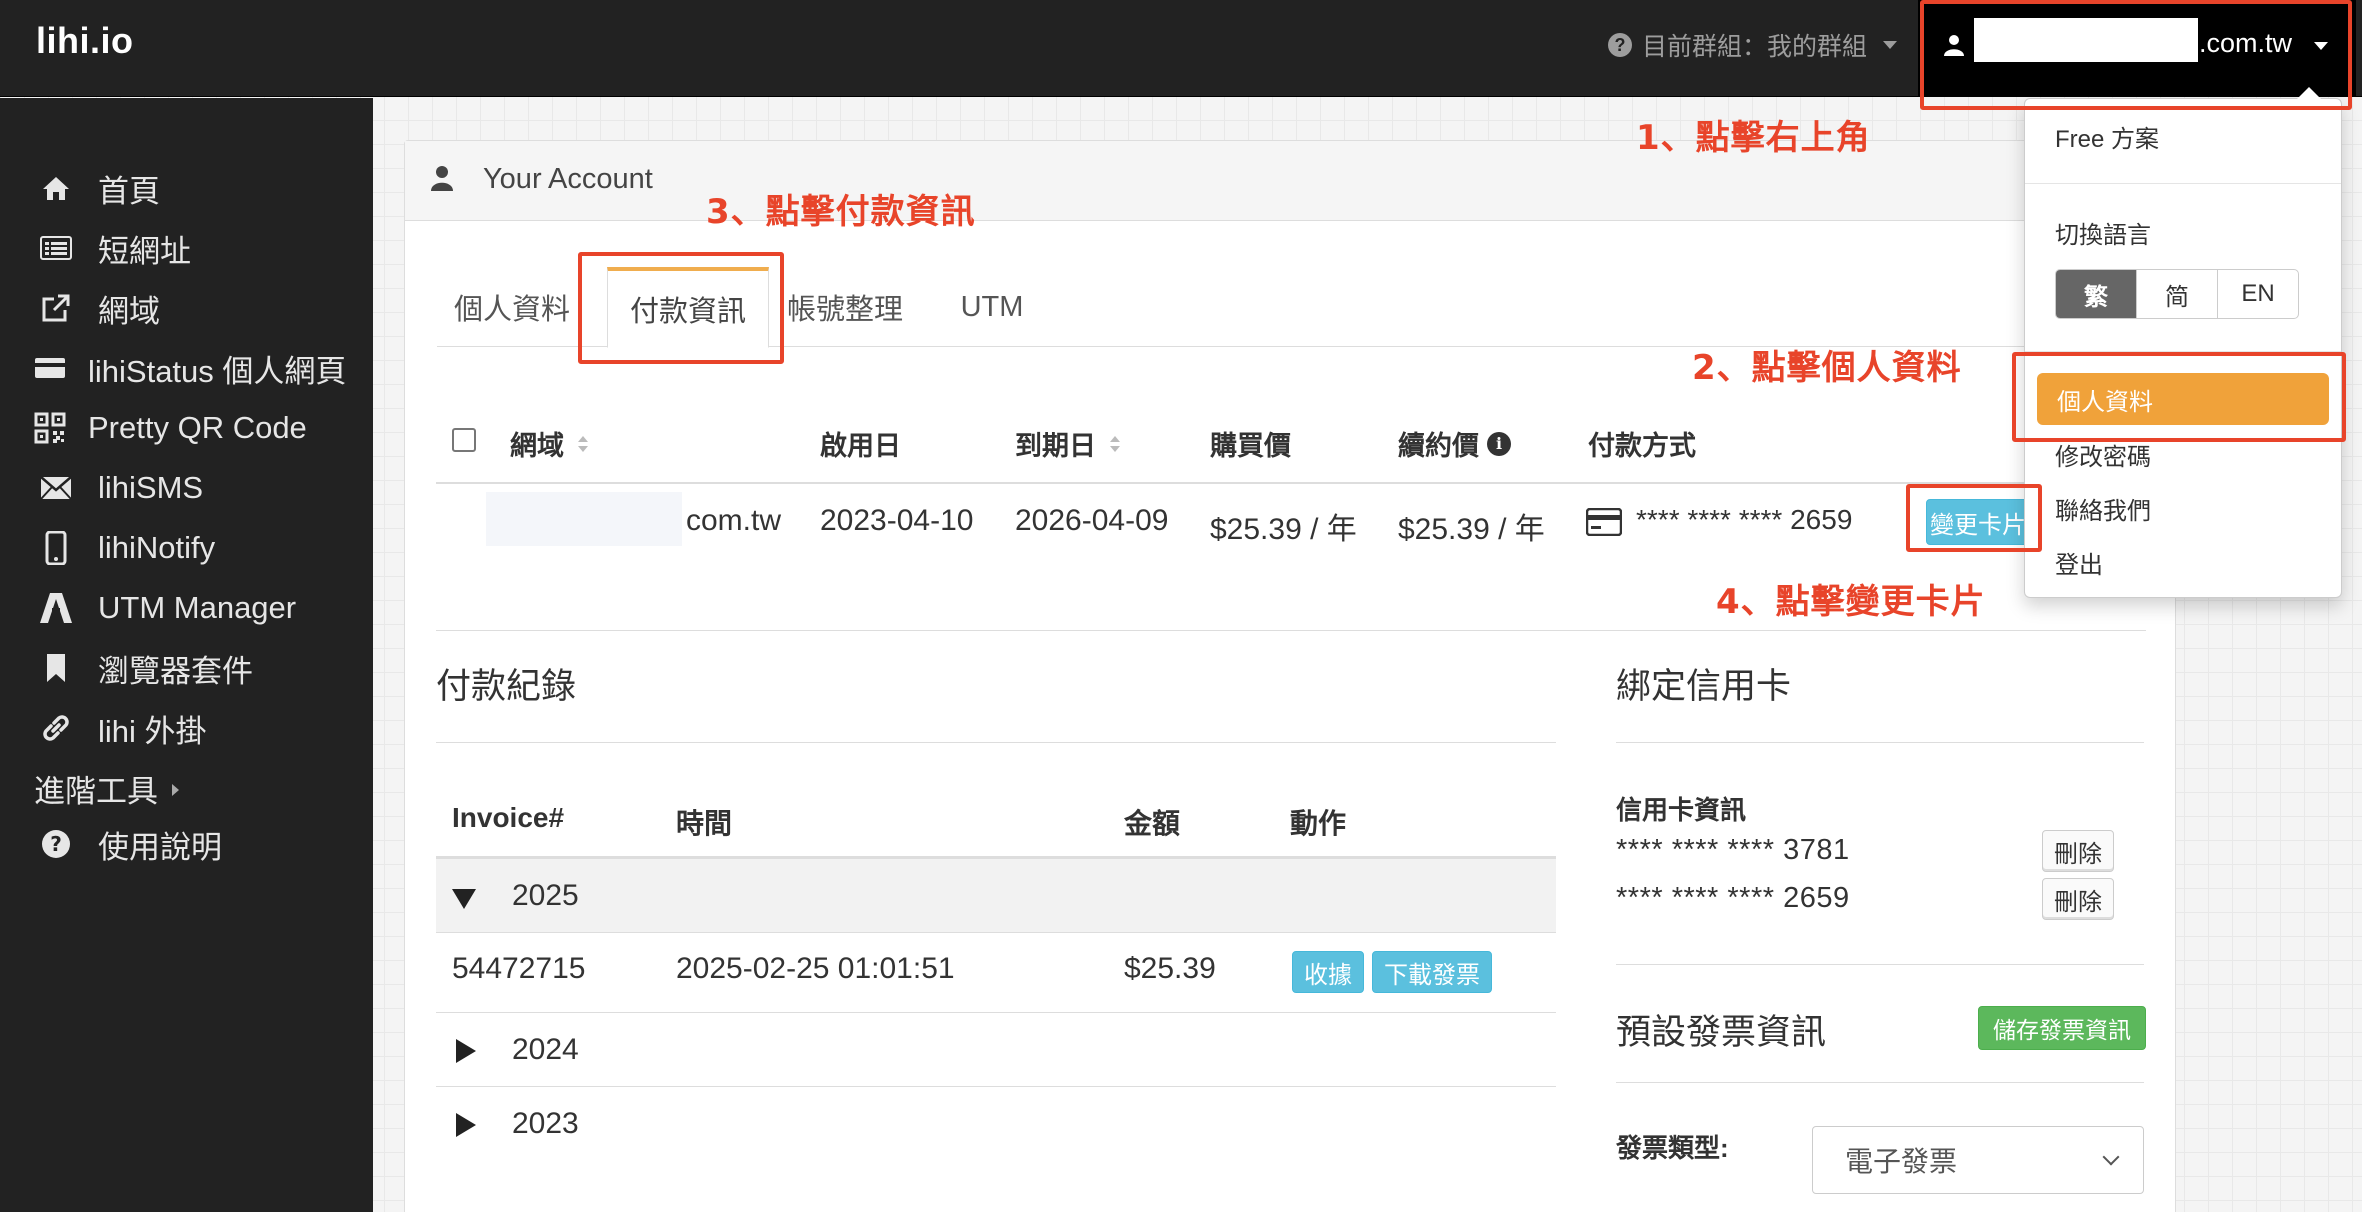 The height and width of the screenshot is (1212, 2362). What do you see at coordinates (996, 895) in the screenshot?
I see `year-row-2025: 2025` at bounding box center [996, 895].